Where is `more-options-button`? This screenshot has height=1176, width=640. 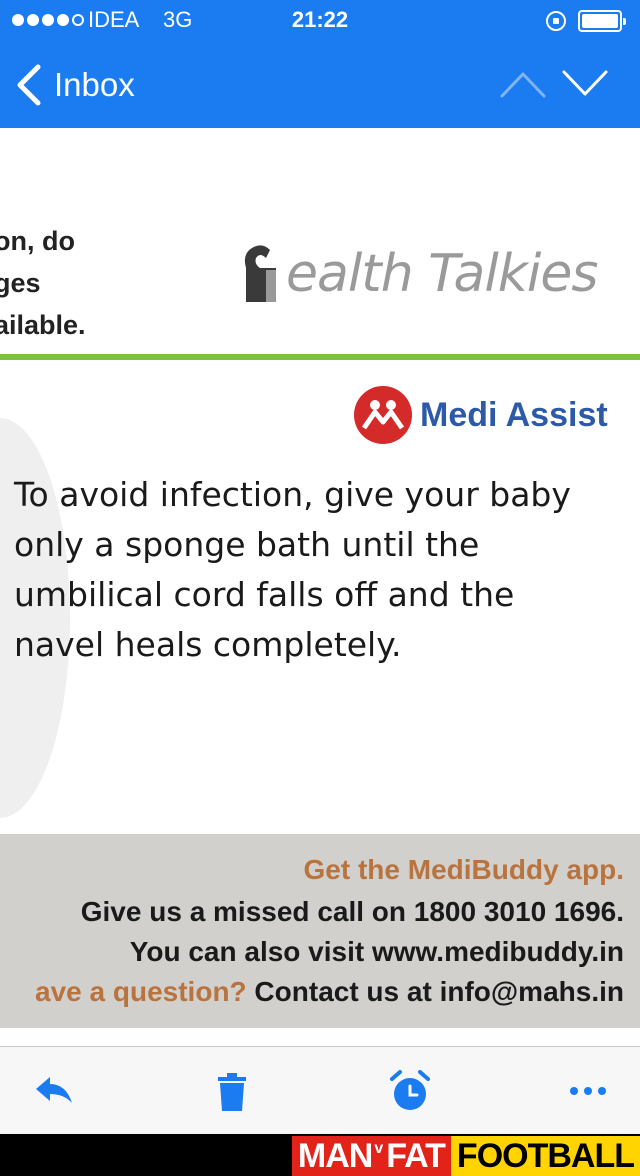
more-options-button is located at coordinates (588, 1091).